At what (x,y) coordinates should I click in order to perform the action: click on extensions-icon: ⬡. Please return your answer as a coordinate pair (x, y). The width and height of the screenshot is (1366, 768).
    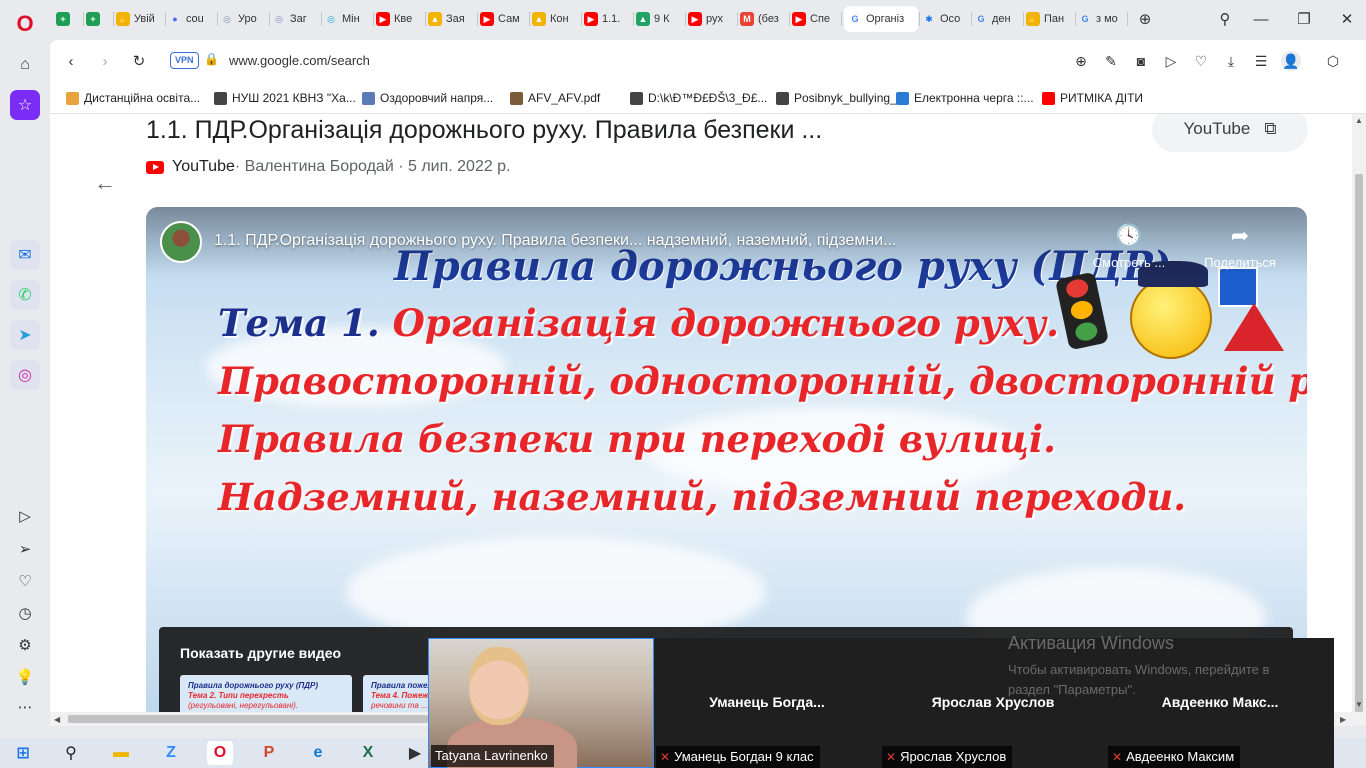
    Looking at the image, I should click on (1333, 61).